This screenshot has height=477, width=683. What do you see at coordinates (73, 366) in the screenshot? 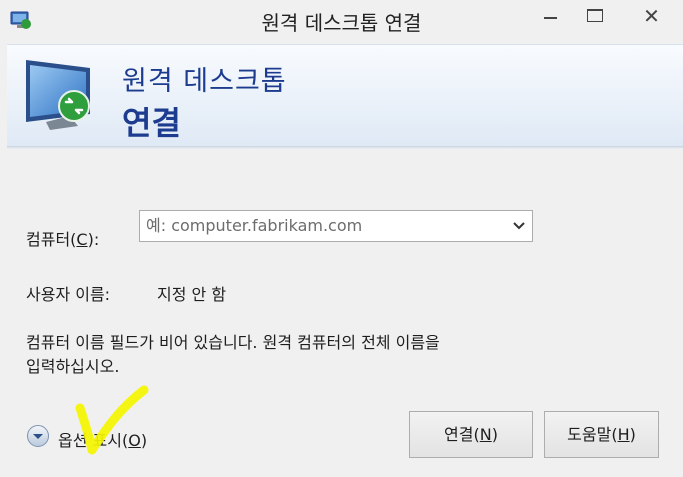
I see `message-line2: 입력하십시오.` at bounding box center [73, 366].